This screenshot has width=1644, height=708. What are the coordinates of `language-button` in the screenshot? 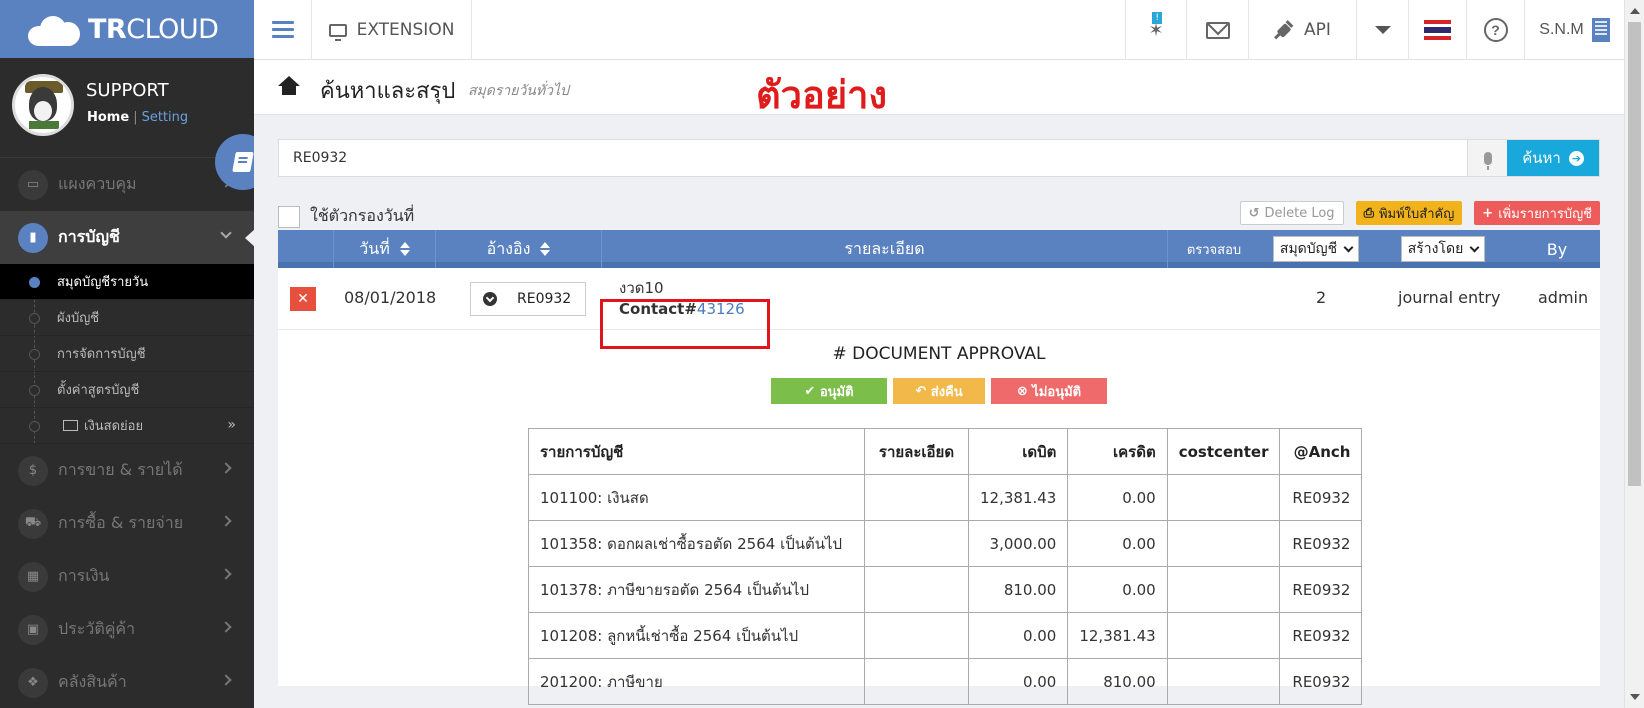 It's located at (1438, 30).